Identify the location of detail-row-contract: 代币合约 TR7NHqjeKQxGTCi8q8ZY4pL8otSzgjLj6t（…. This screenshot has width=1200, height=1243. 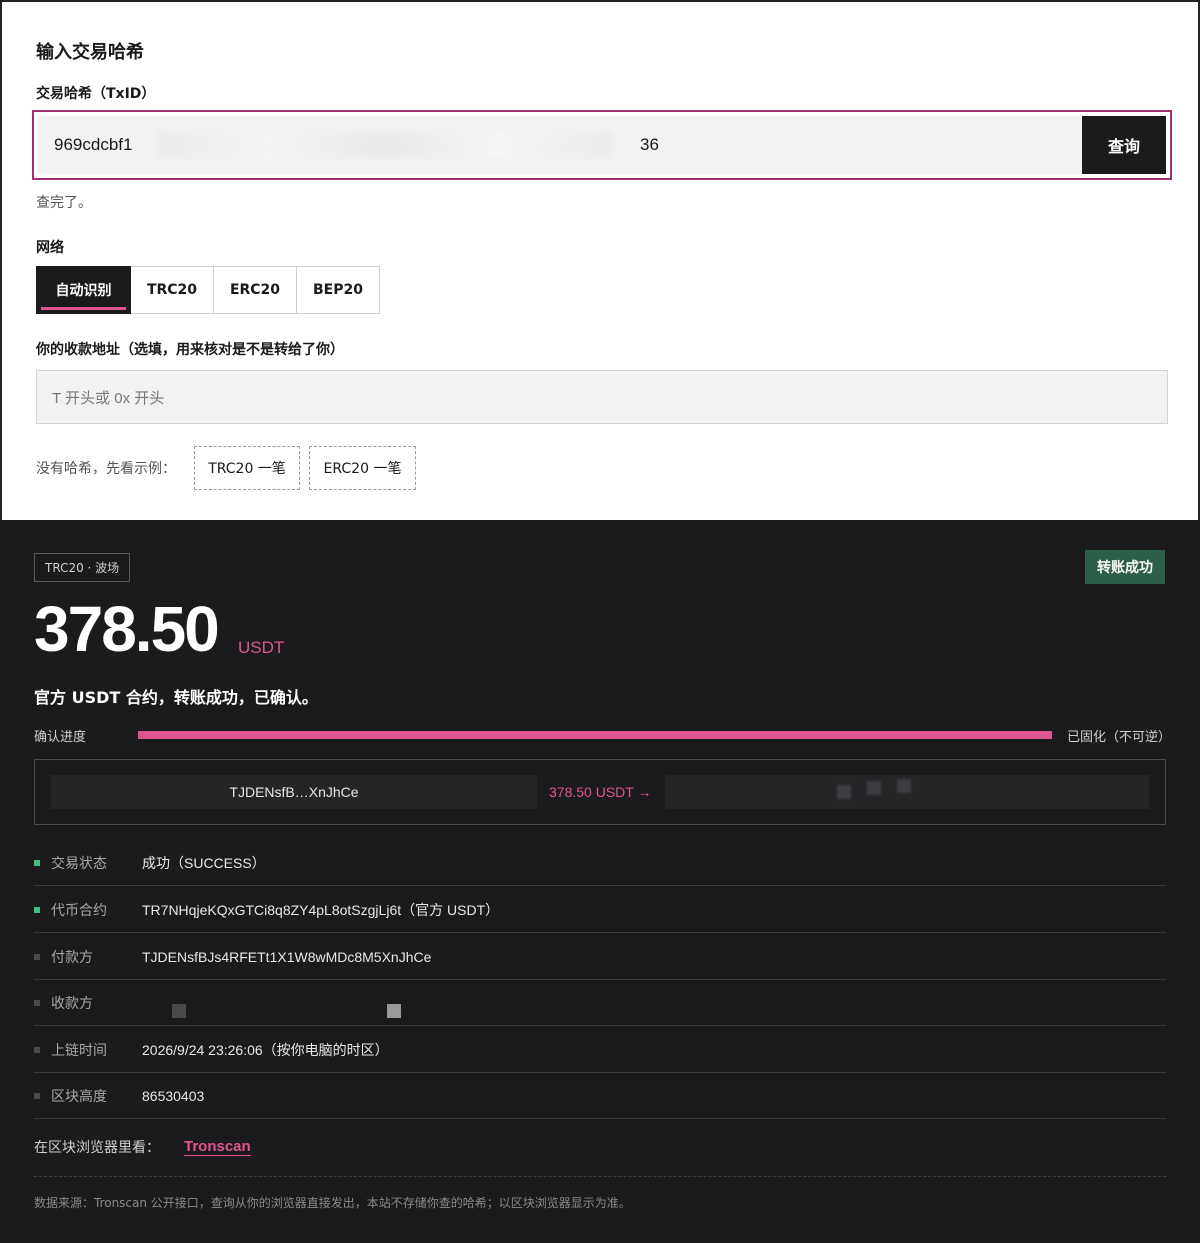
(600, 910).